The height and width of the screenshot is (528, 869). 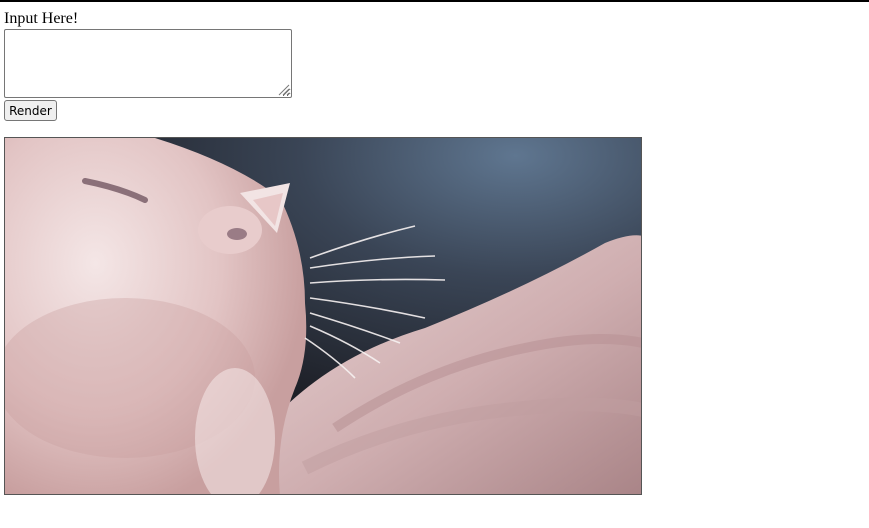 What do you see at coordinates (148, 63) in the screenshot?
I see `text-input` at bounding box center [148, 63].